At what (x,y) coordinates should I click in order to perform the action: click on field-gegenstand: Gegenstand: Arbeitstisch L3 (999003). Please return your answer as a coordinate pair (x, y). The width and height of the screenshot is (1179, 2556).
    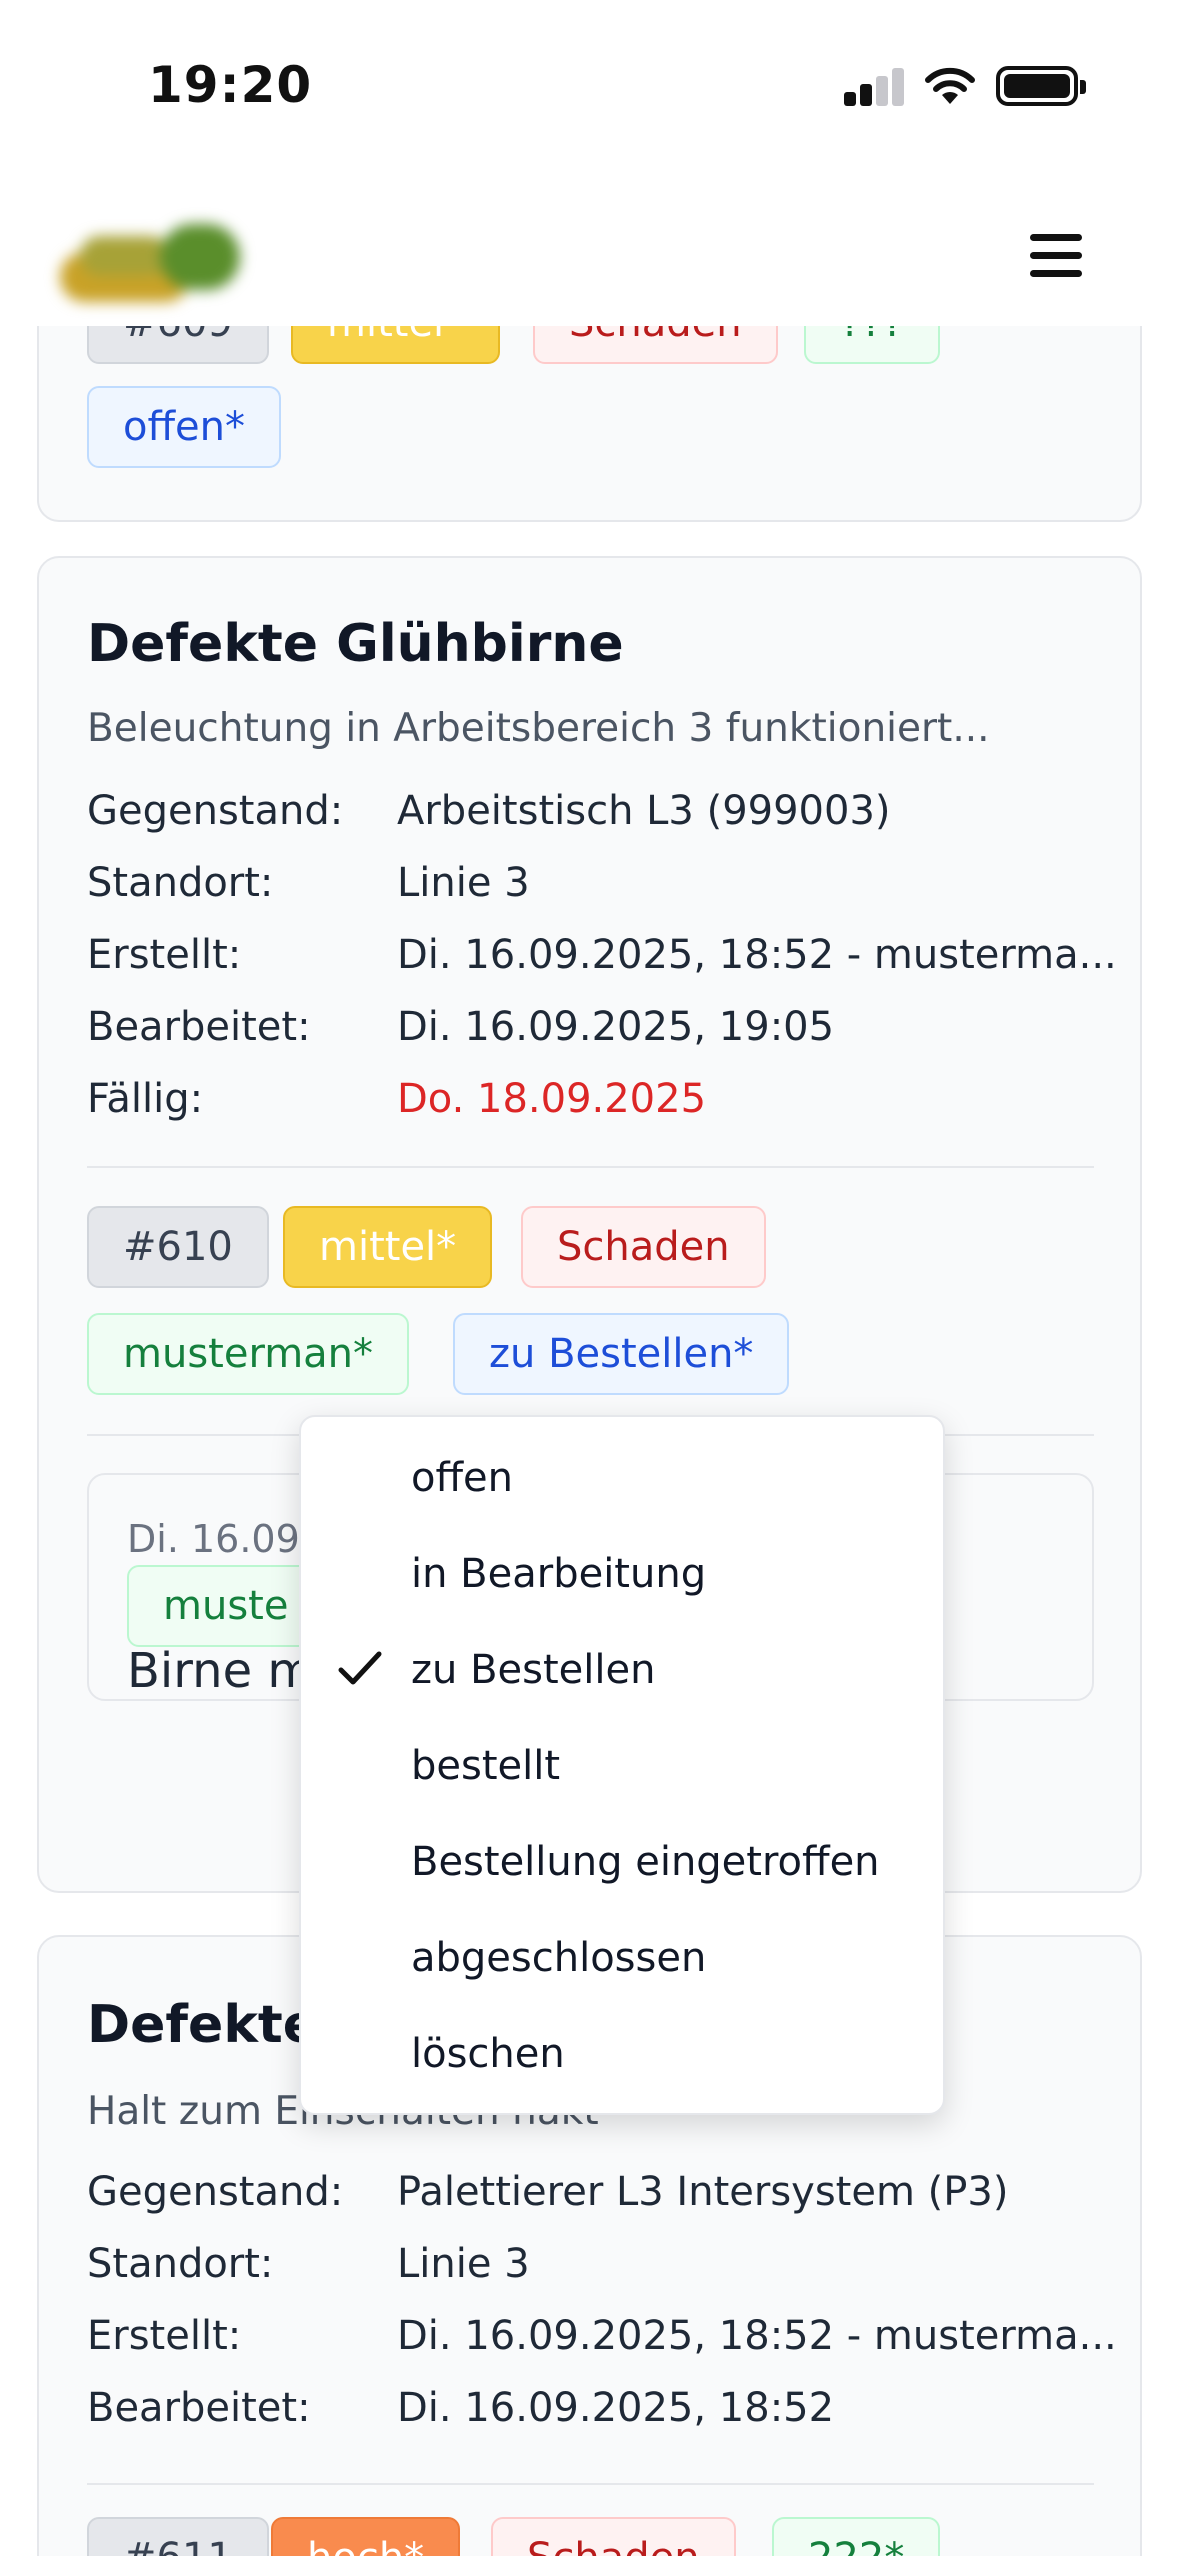
    Looking at the image, I should click on (602, 818).